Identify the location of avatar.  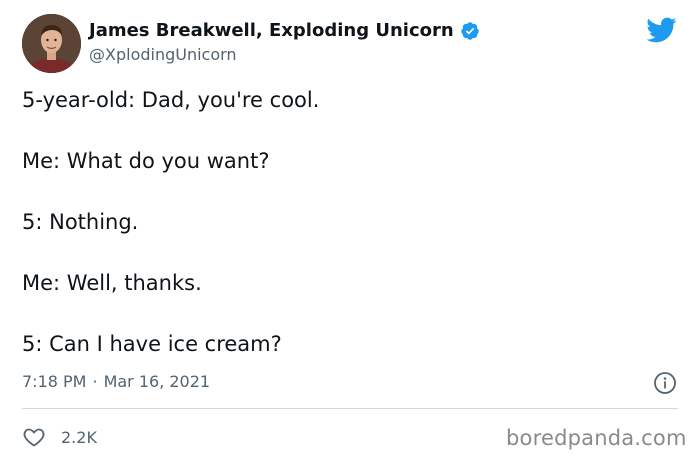
(51, 43).